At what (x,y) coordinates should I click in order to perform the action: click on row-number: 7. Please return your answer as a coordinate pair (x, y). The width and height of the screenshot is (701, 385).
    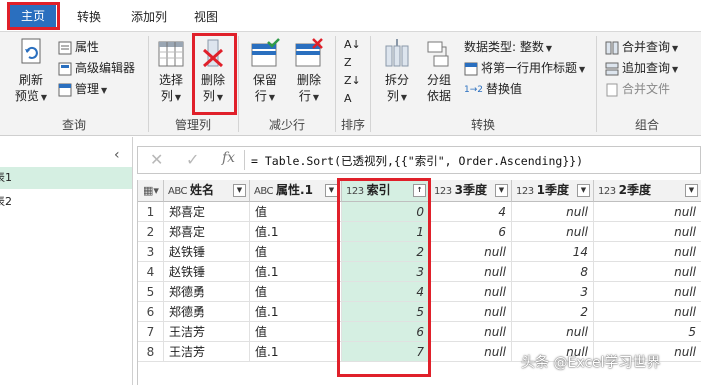
    Looking at the image, I should click on (151, 332).